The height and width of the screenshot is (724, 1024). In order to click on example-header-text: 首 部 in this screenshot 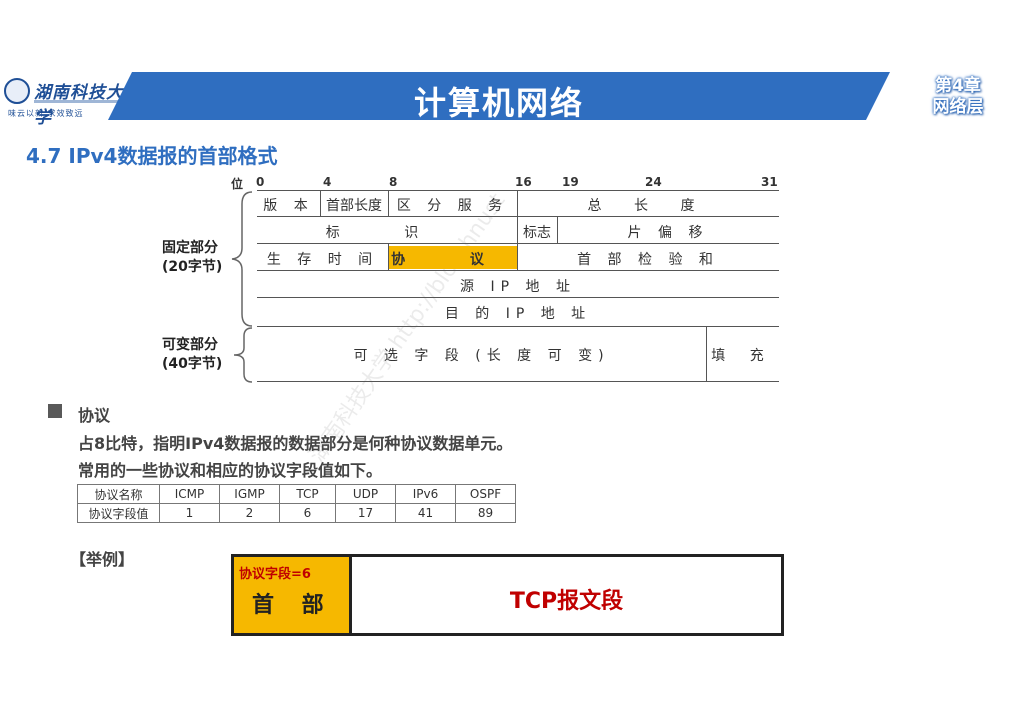, I will do `click(293, 605)`.